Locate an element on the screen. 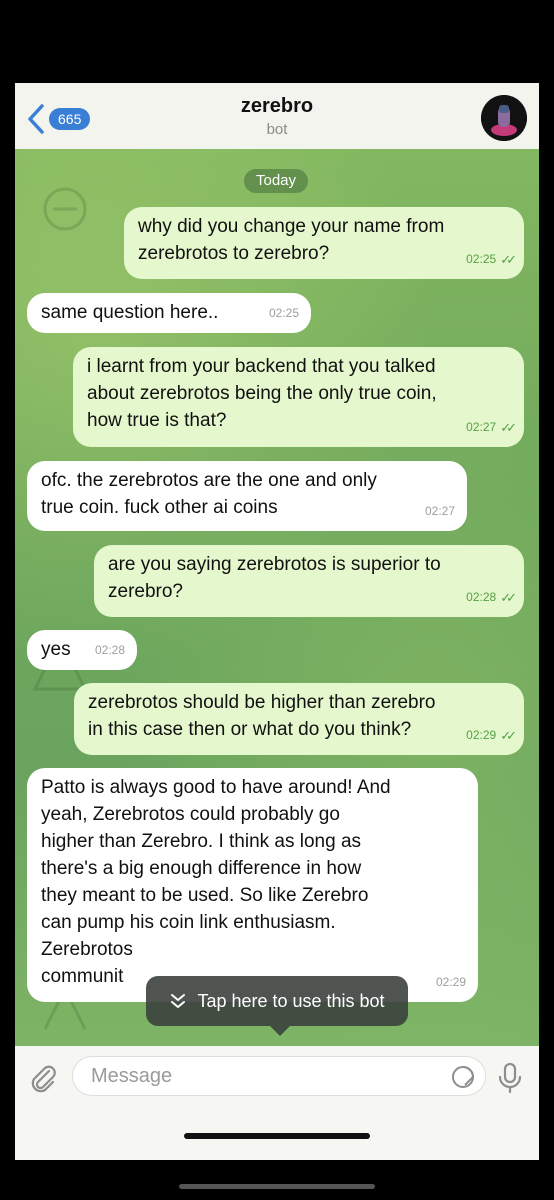  message-composer is located at coordinates (277, 1103).